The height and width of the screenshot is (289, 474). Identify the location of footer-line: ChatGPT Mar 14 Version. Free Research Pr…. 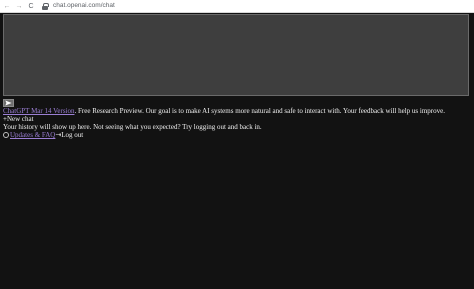
(236, 111).